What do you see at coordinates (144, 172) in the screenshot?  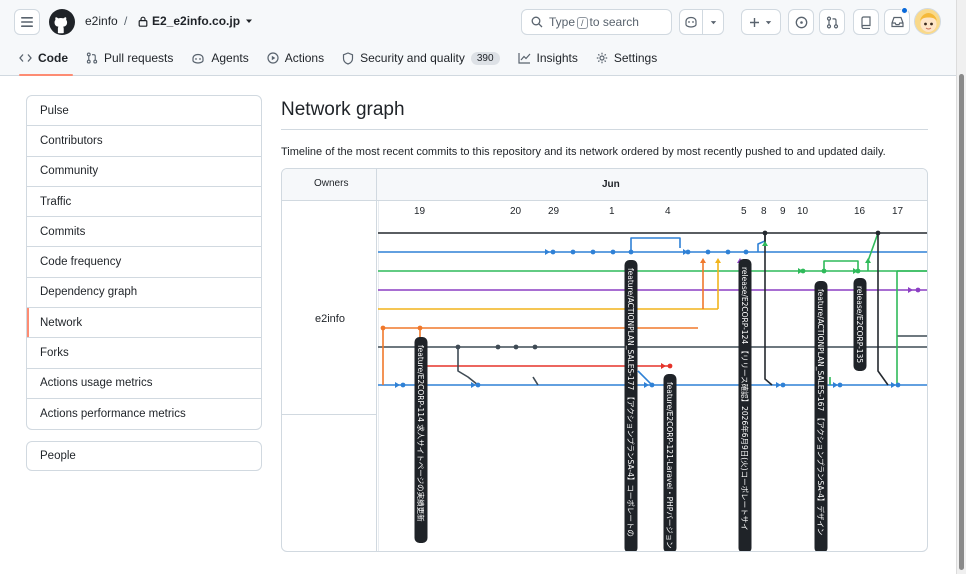 I see `sidebar-item-community: Community` at bounding box center [144, 172].